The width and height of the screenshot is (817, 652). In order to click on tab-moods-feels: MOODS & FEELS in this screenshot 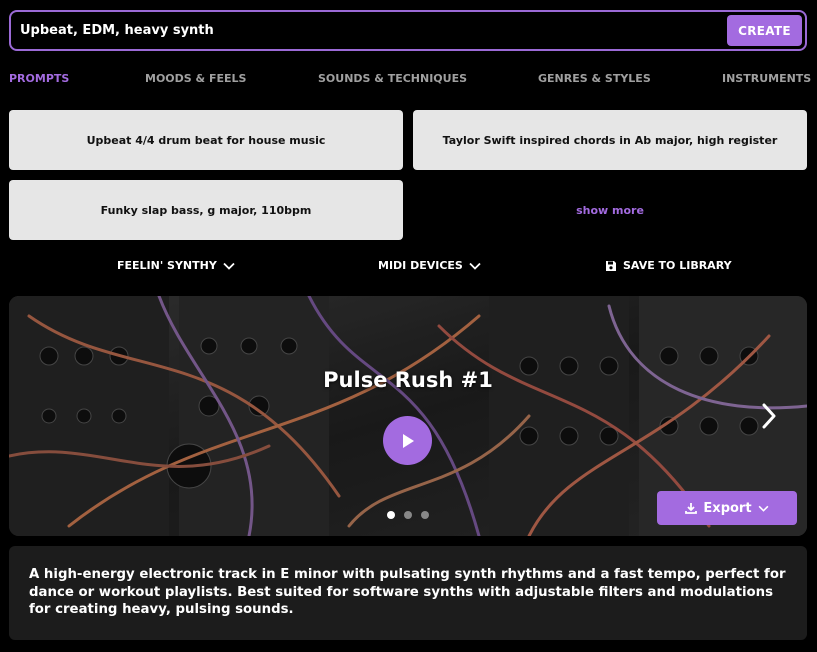, I will do `click(195, 78)`.